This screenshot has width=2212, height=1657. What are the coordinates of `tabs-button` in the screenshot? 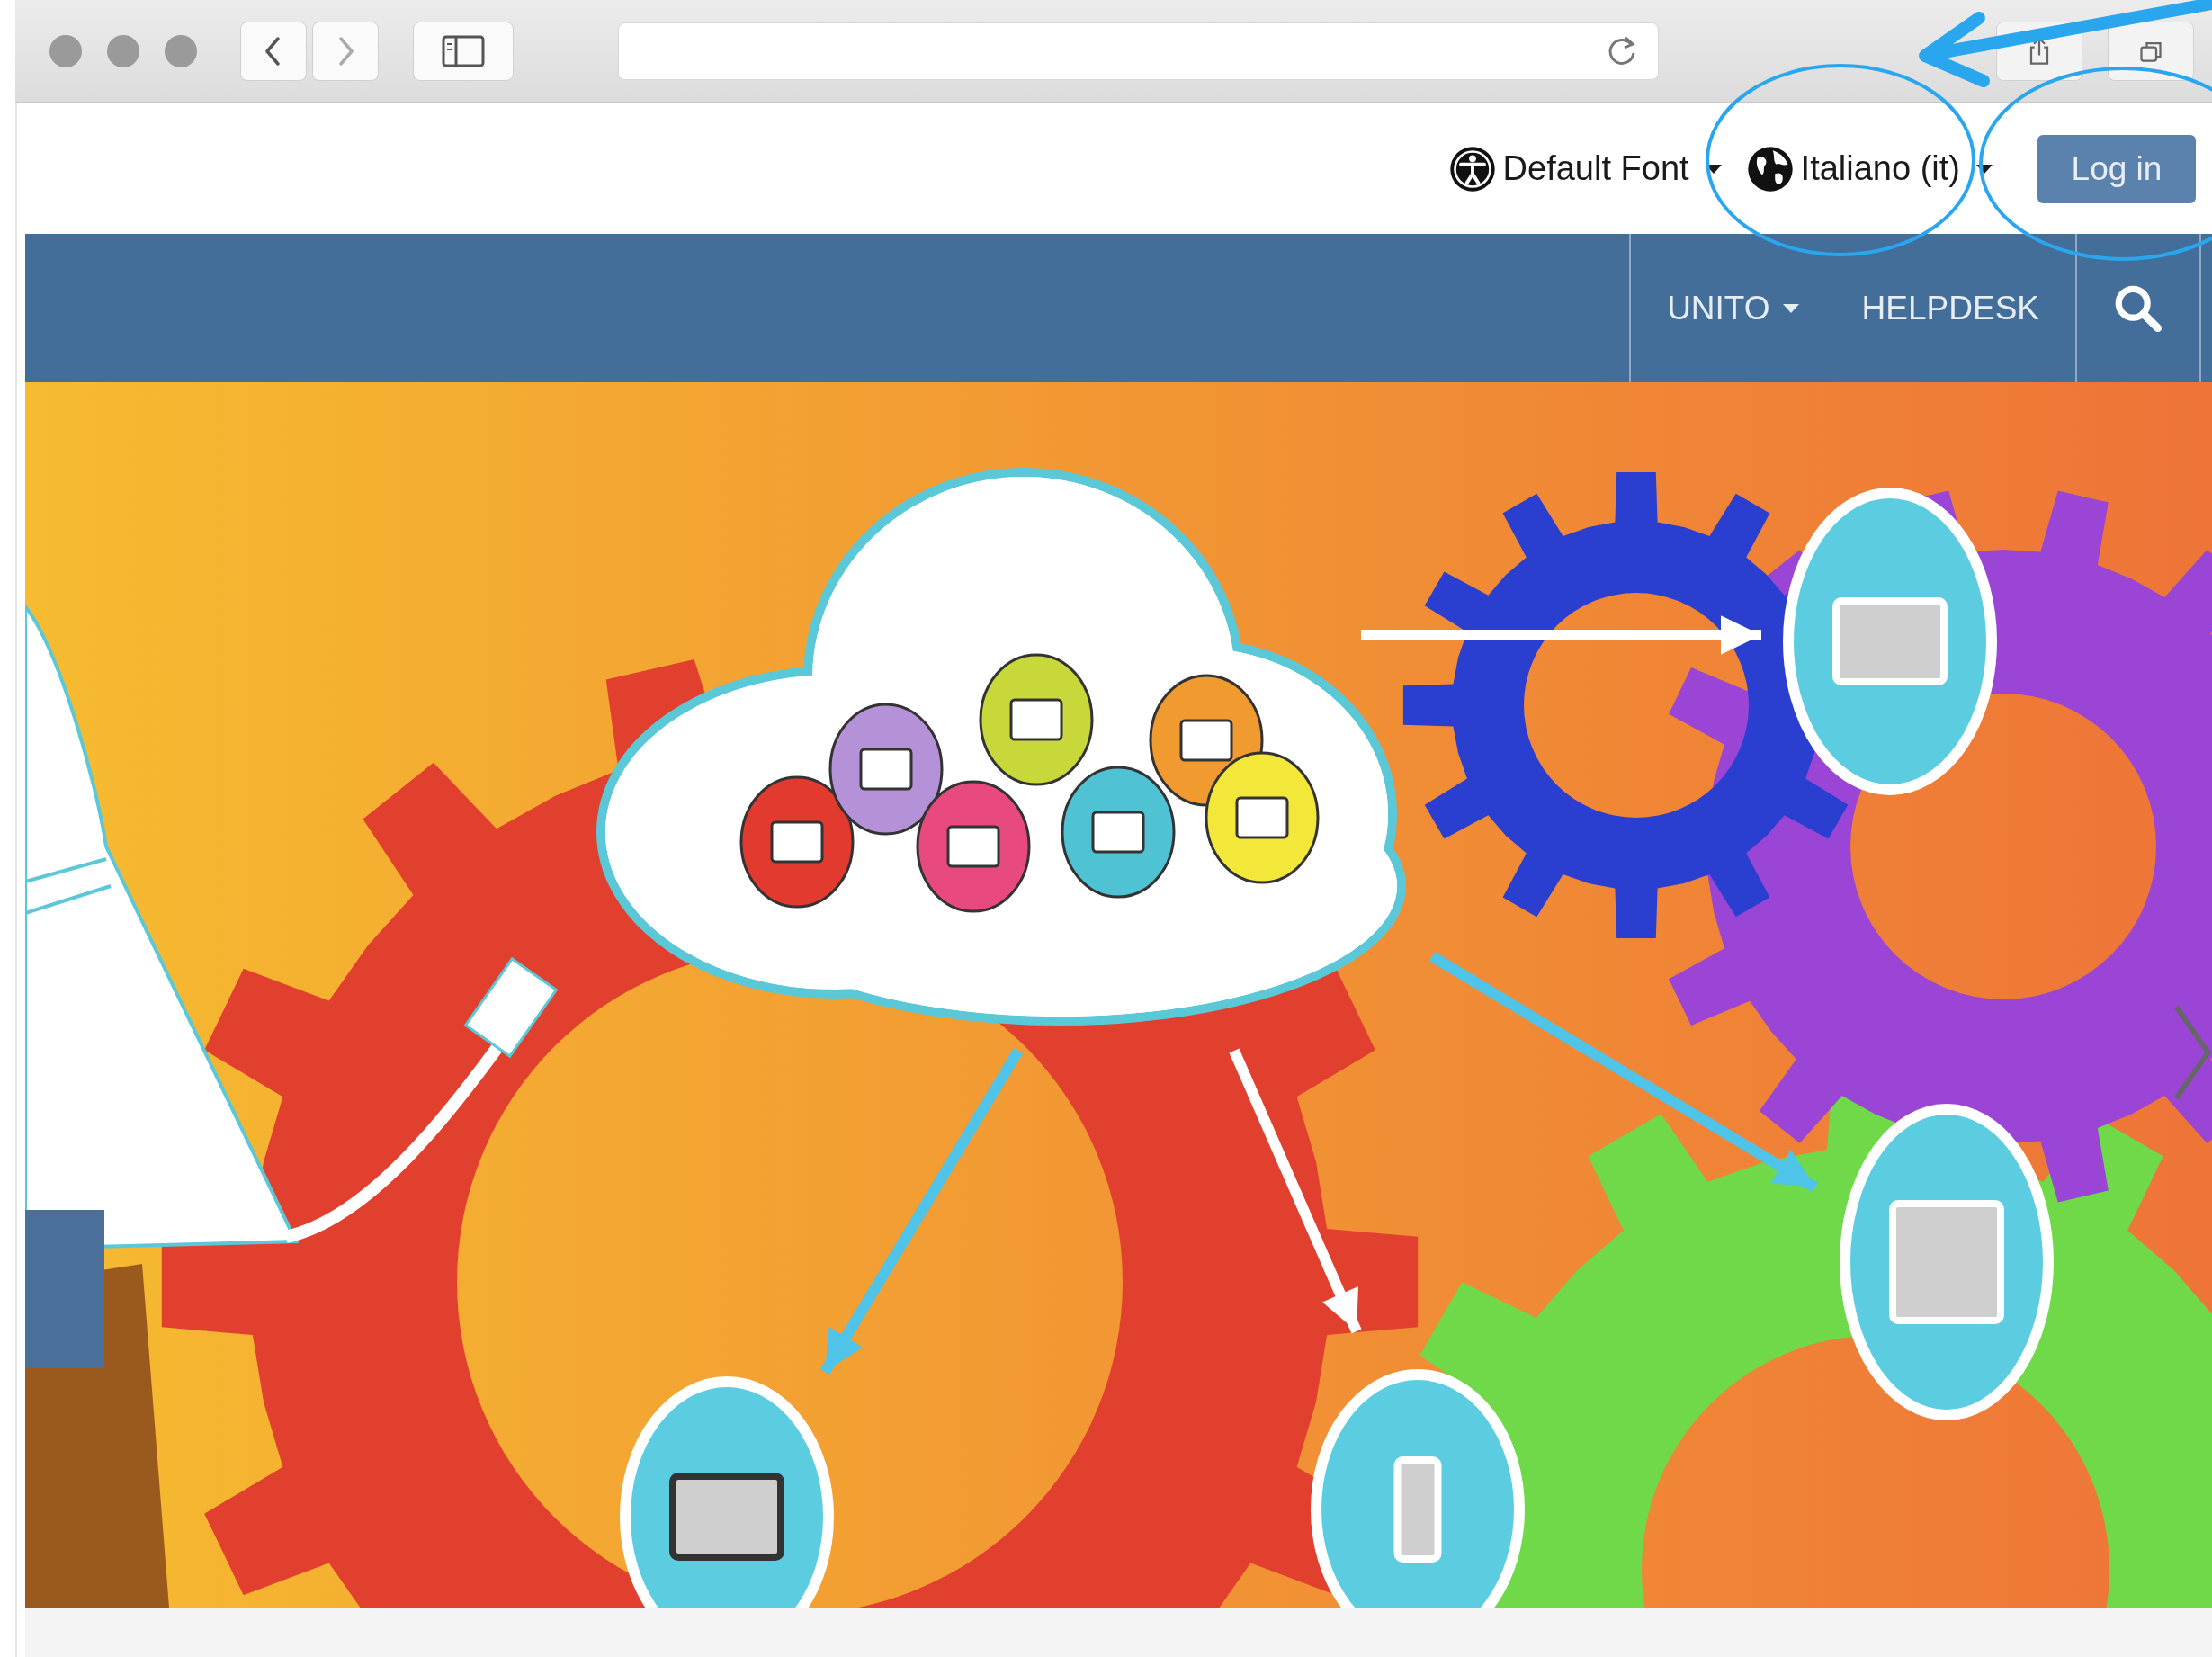 It's located at (2151, 51).